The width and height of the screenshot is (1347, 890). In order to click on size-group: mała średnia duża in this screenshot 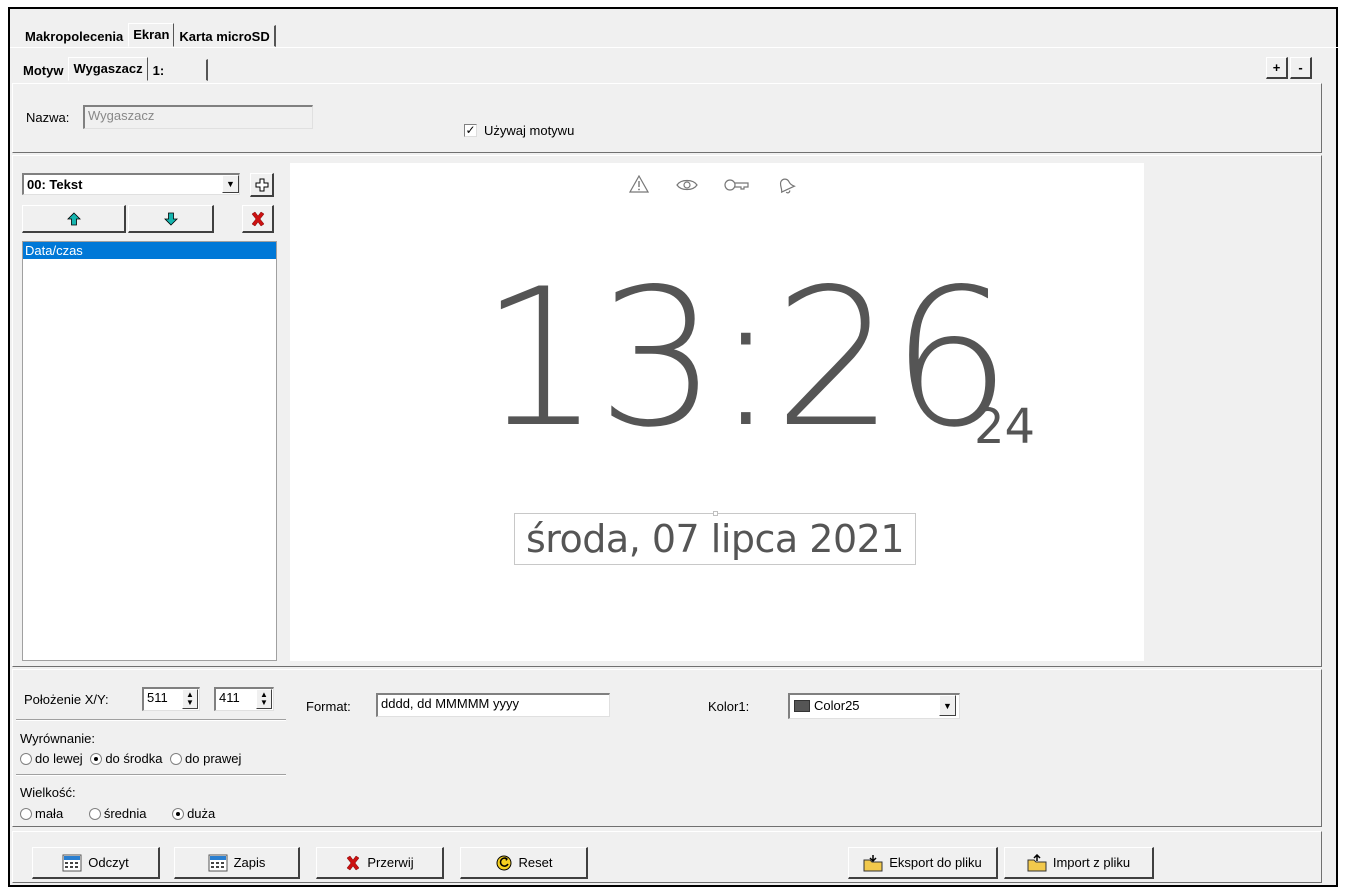, I will do `click(117, 813)`.